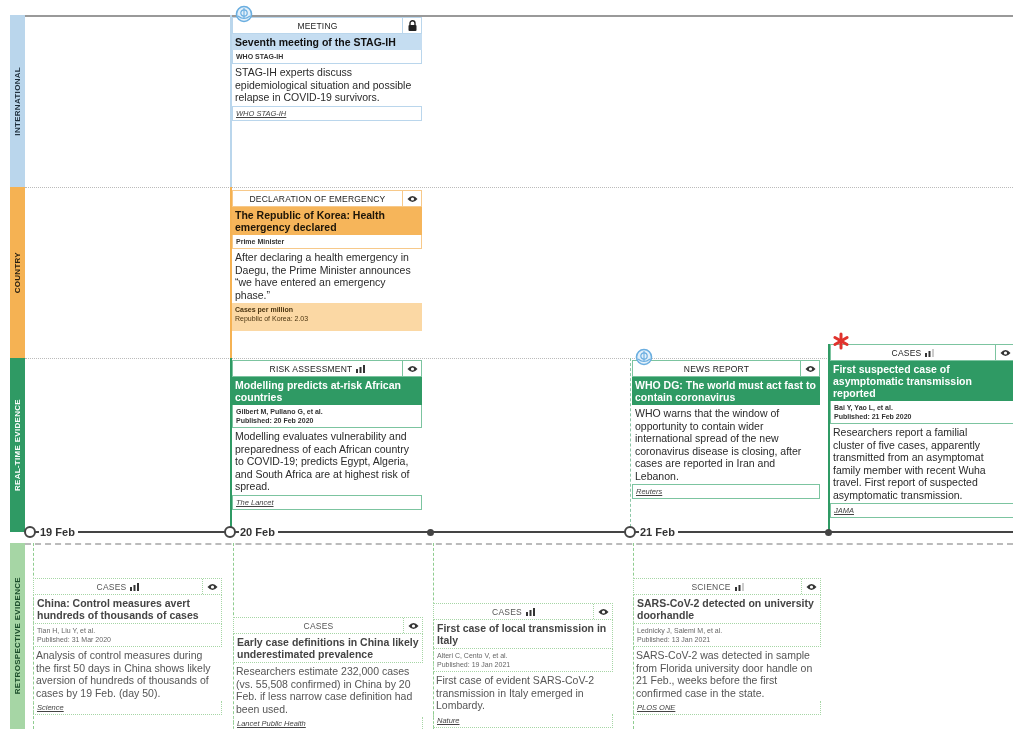 This screenshot has height=729, width=1013. What do you see at coordinates (322, 461) in the screenshot?
I see `event-description: Modelling evaluates vulnerability and preparedness of each African country to COVID-19; predicts Egypt, Algeria, and South Africa are at highest risk of spread.` at bounding box center [322, 461].